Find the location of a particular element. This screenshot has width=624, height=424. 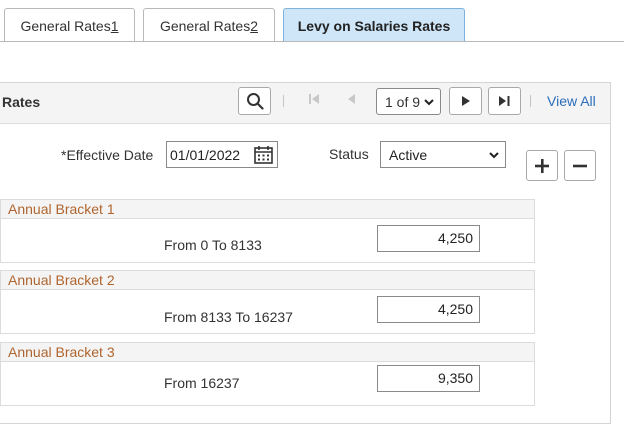

bracket-title: Annual Bracket 3 is located at coordinates (61, 352).